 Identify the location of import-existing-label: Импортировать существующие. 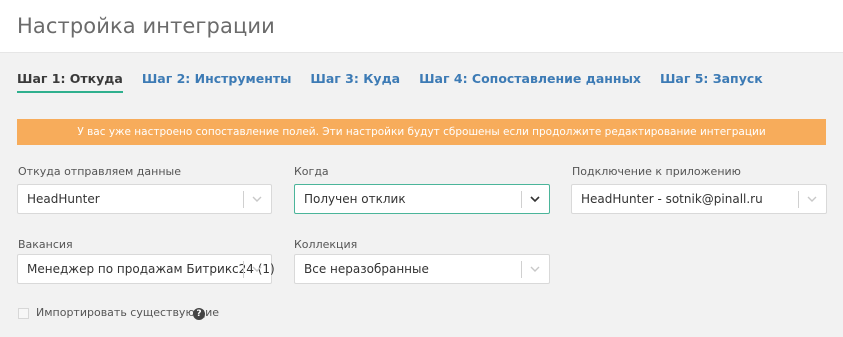
(127, 312).